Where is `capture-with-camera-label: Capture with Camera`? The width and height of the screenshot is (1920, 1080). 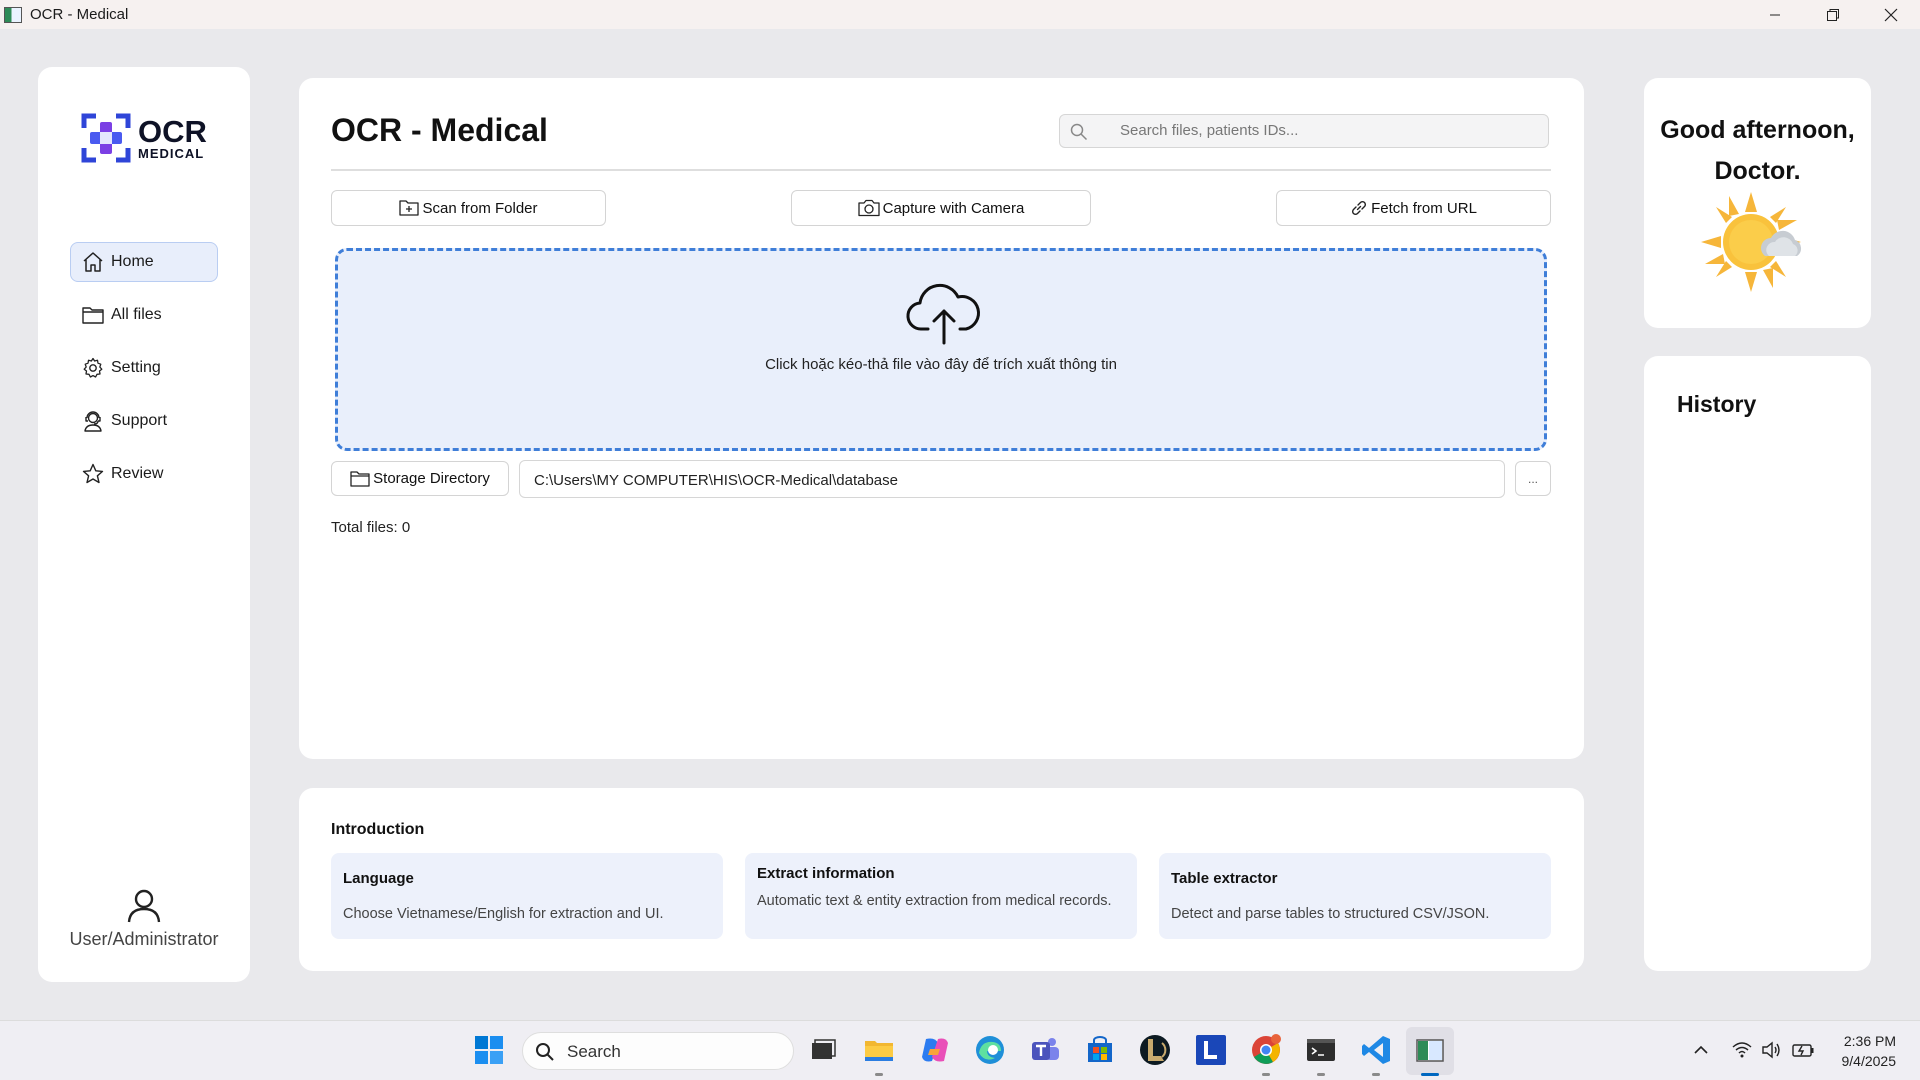
capture-with-camera-label: Capture with Camera is located at coordinates (953, 208).